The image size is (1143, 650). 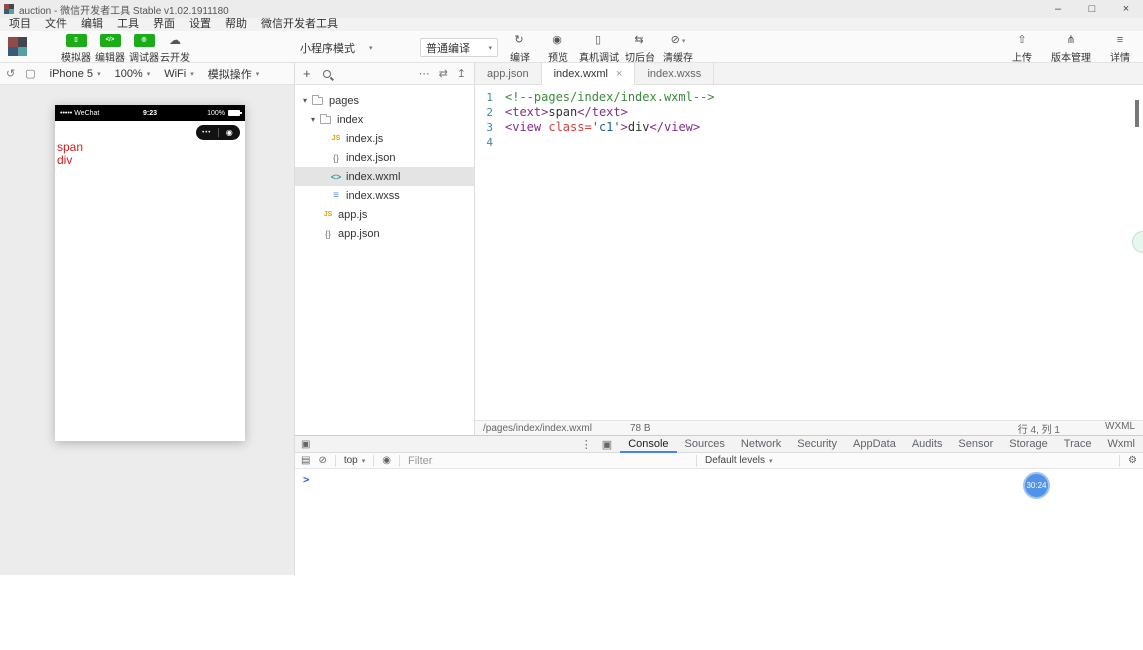 What do you see at coordinates (557, 40) in the screenshot?
I see `action-icon: ◉` at bounding box center [557, 40].